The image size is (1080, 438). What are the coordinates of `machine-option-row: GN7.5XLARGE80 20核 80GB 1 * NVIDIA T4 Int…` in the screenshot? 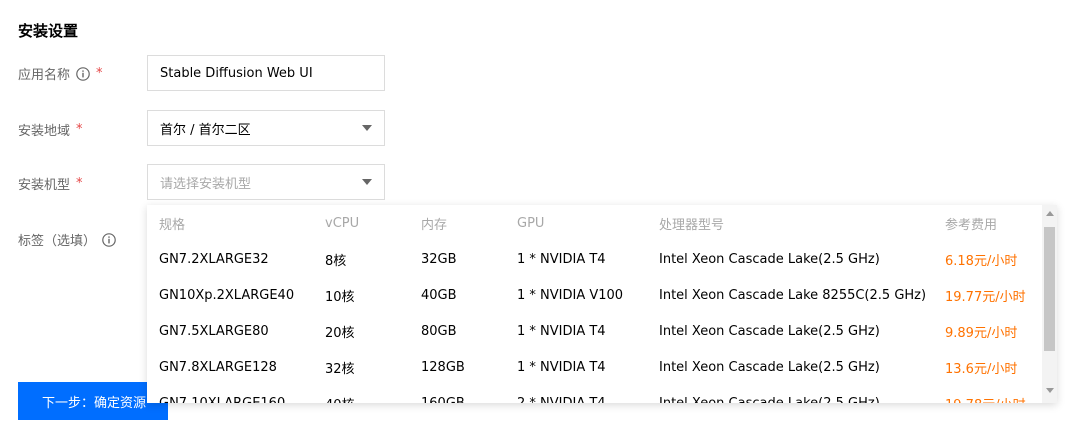 It's located at (594, 331).